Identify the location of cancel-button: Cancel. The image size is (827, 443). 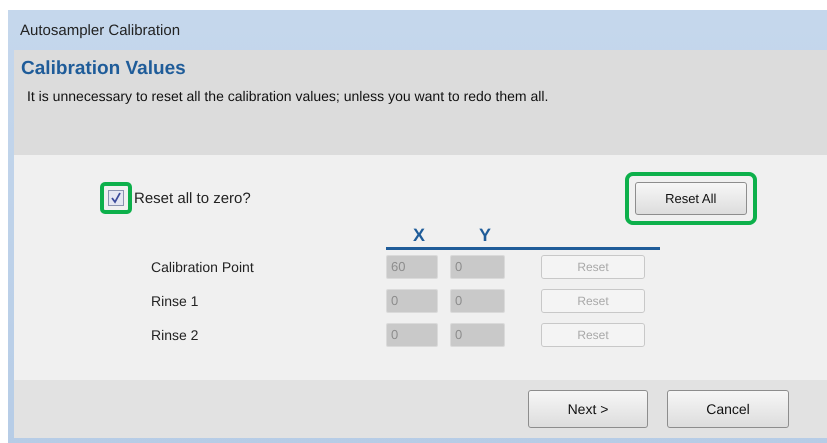
(728, 409).